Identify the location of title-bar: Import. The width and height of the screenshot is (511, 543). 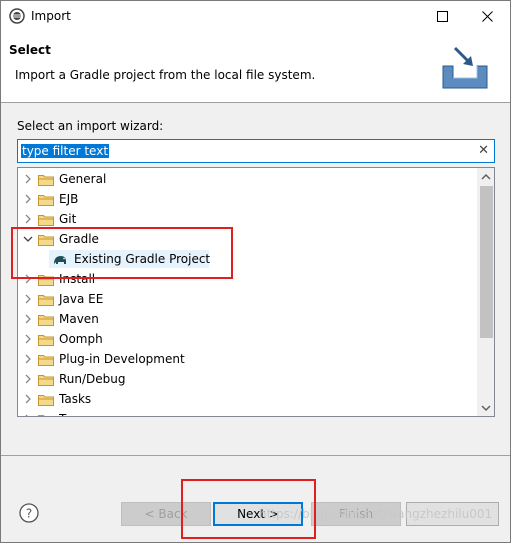
(255, 16).